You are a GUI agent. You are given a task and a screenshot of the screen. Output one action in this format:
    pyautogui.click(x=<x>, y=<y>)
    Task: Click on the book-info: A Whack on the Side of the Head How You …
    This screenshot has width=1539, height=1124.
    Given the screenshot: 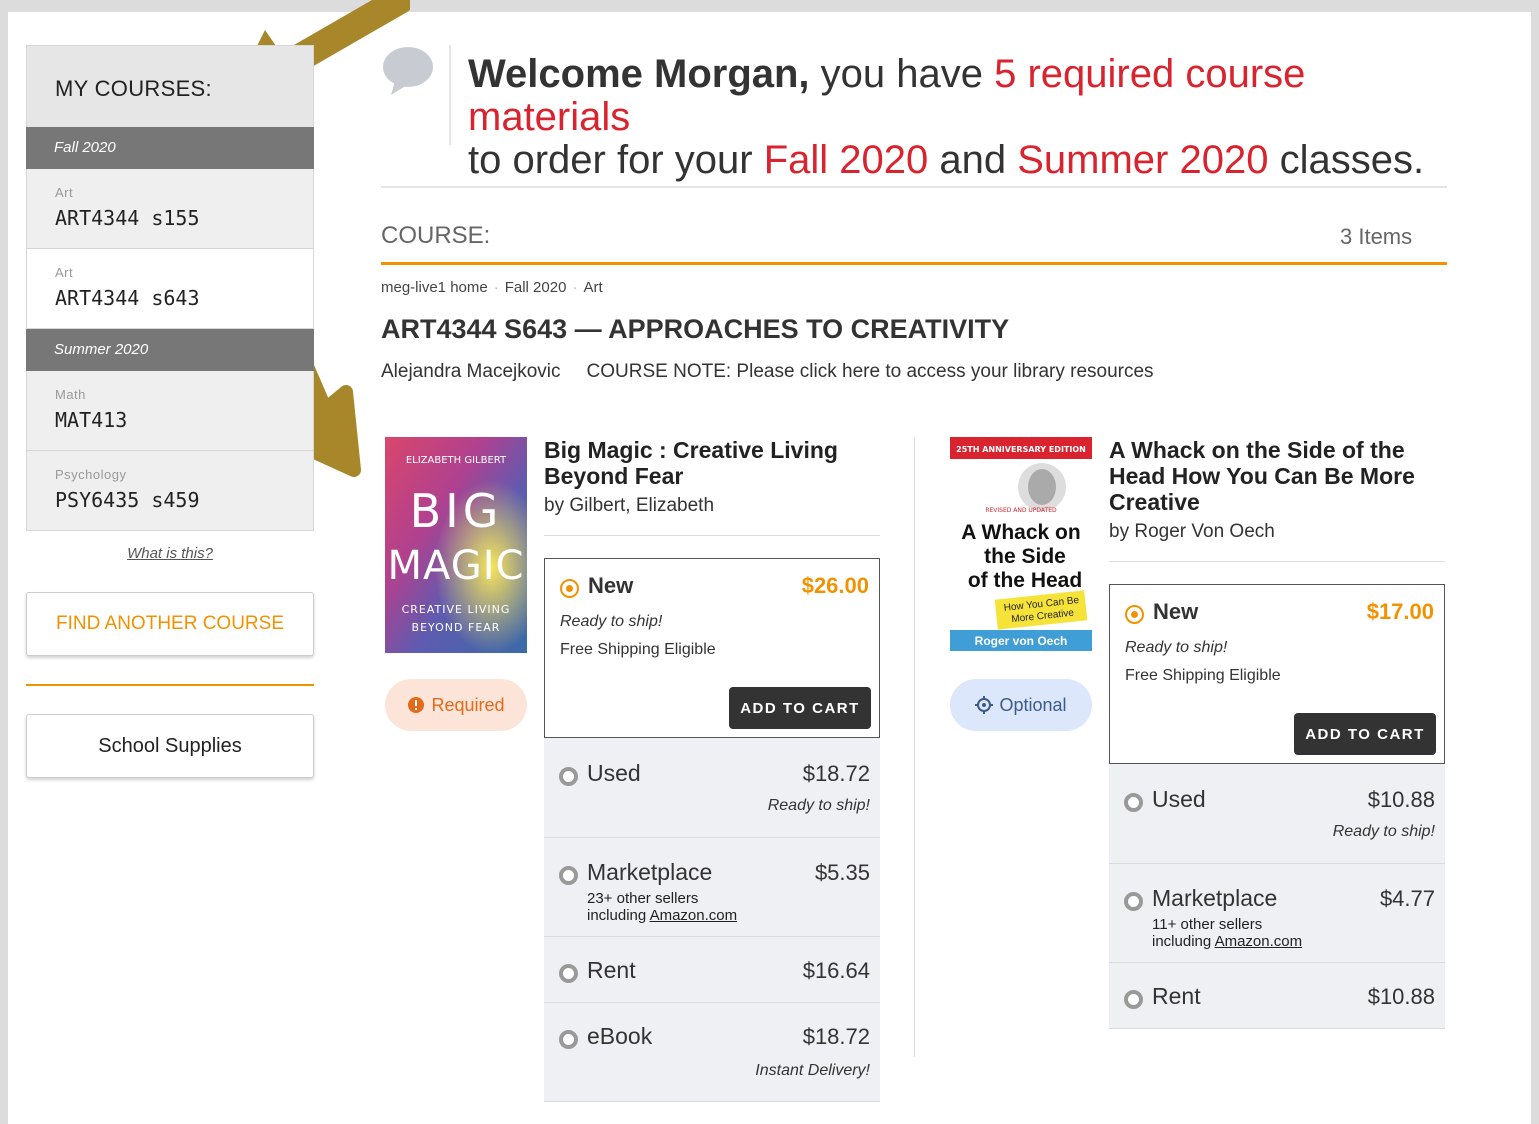 What is the action you would take?
    pyautogui.click(x=1277, y=733)
    